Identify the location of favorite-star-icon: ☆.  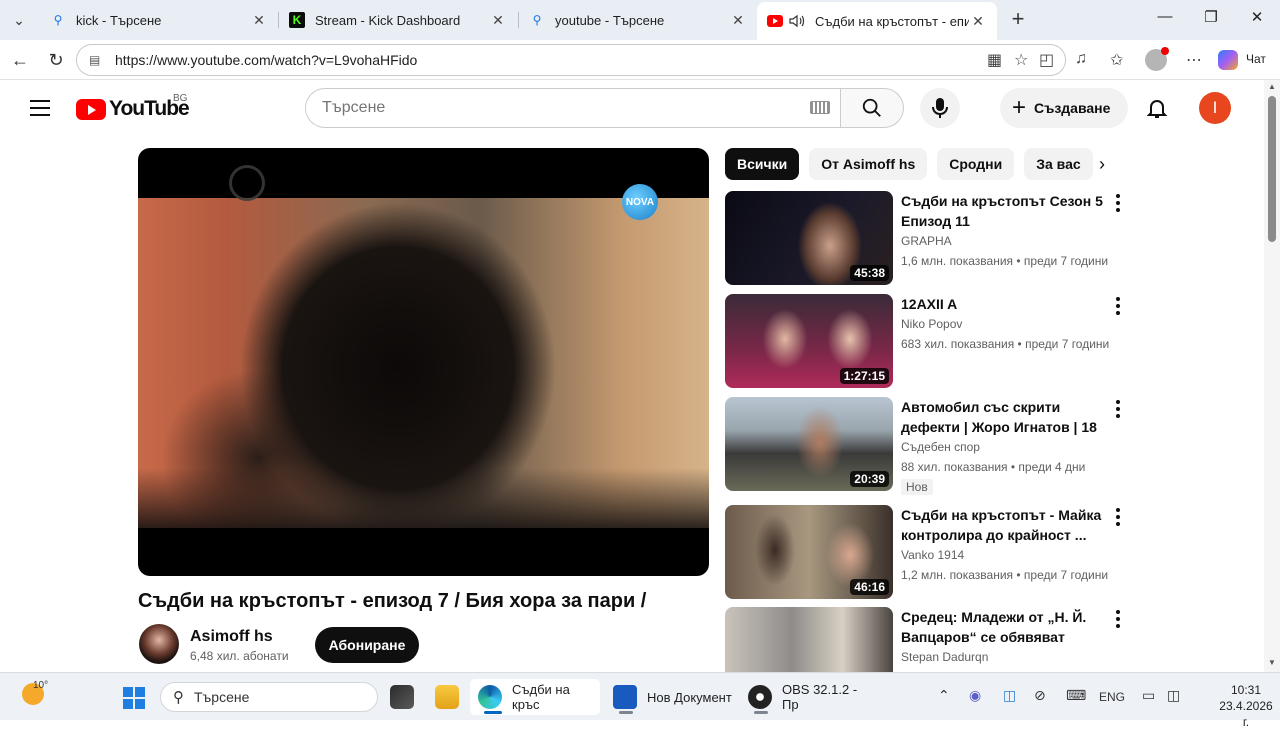
(1021, 60).